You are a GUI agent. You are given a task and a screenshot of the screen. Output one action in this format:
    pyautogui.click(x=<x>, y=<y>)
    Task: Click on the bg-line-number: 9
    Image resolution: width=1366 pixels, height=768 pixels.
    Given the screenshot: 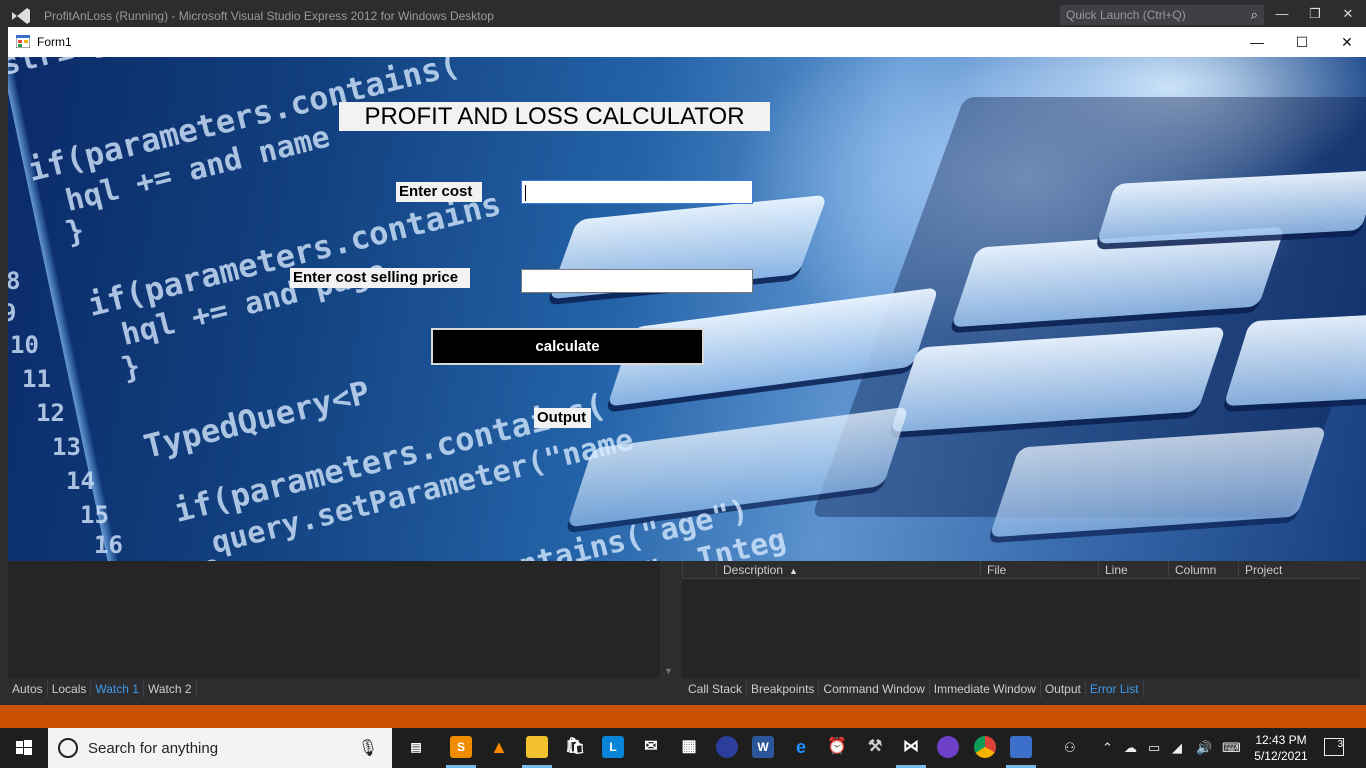 What is the action you would take?
    pyautogui.click(x=12, y=313)
    